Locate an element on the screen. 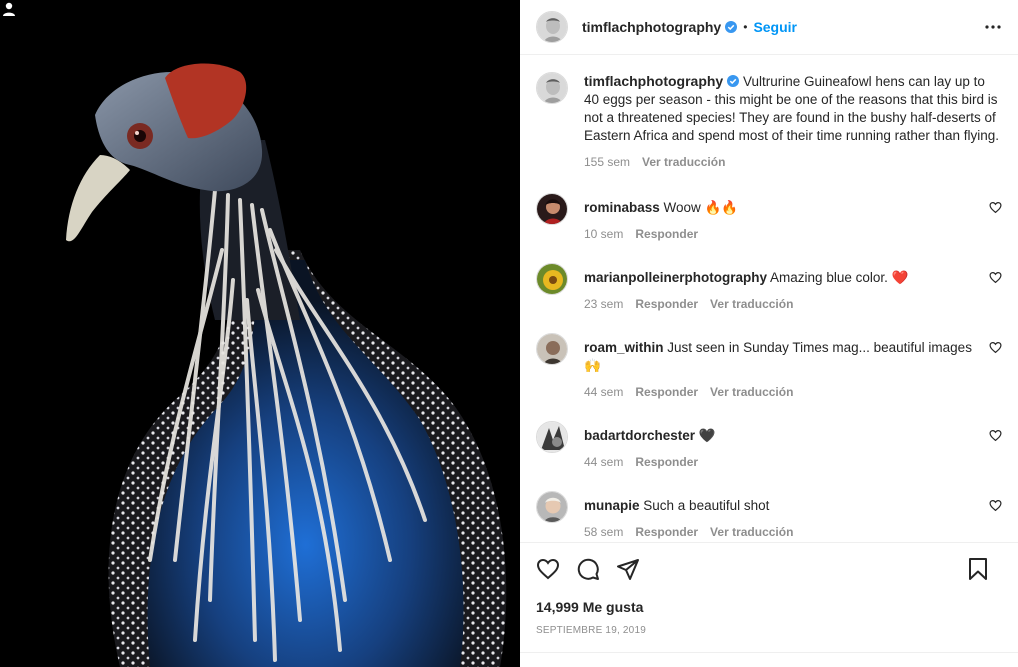  save-bookmark-icon is located at coordinates (978, 569).